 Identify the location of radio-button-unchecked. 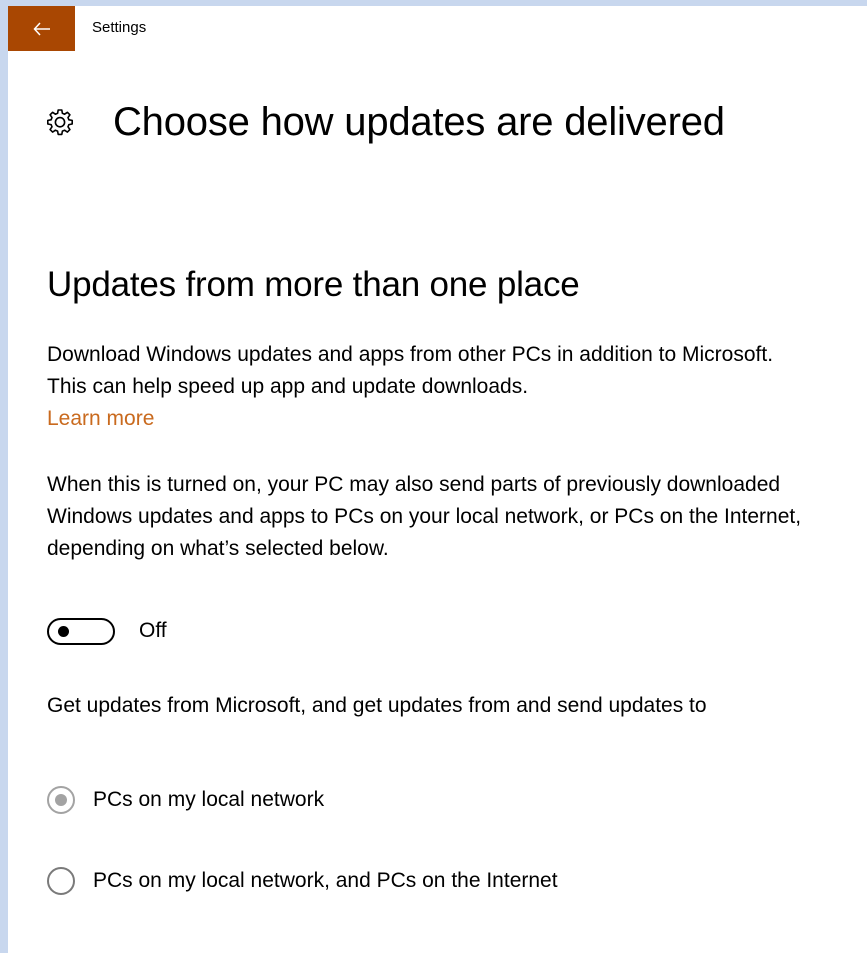
(61, 881).